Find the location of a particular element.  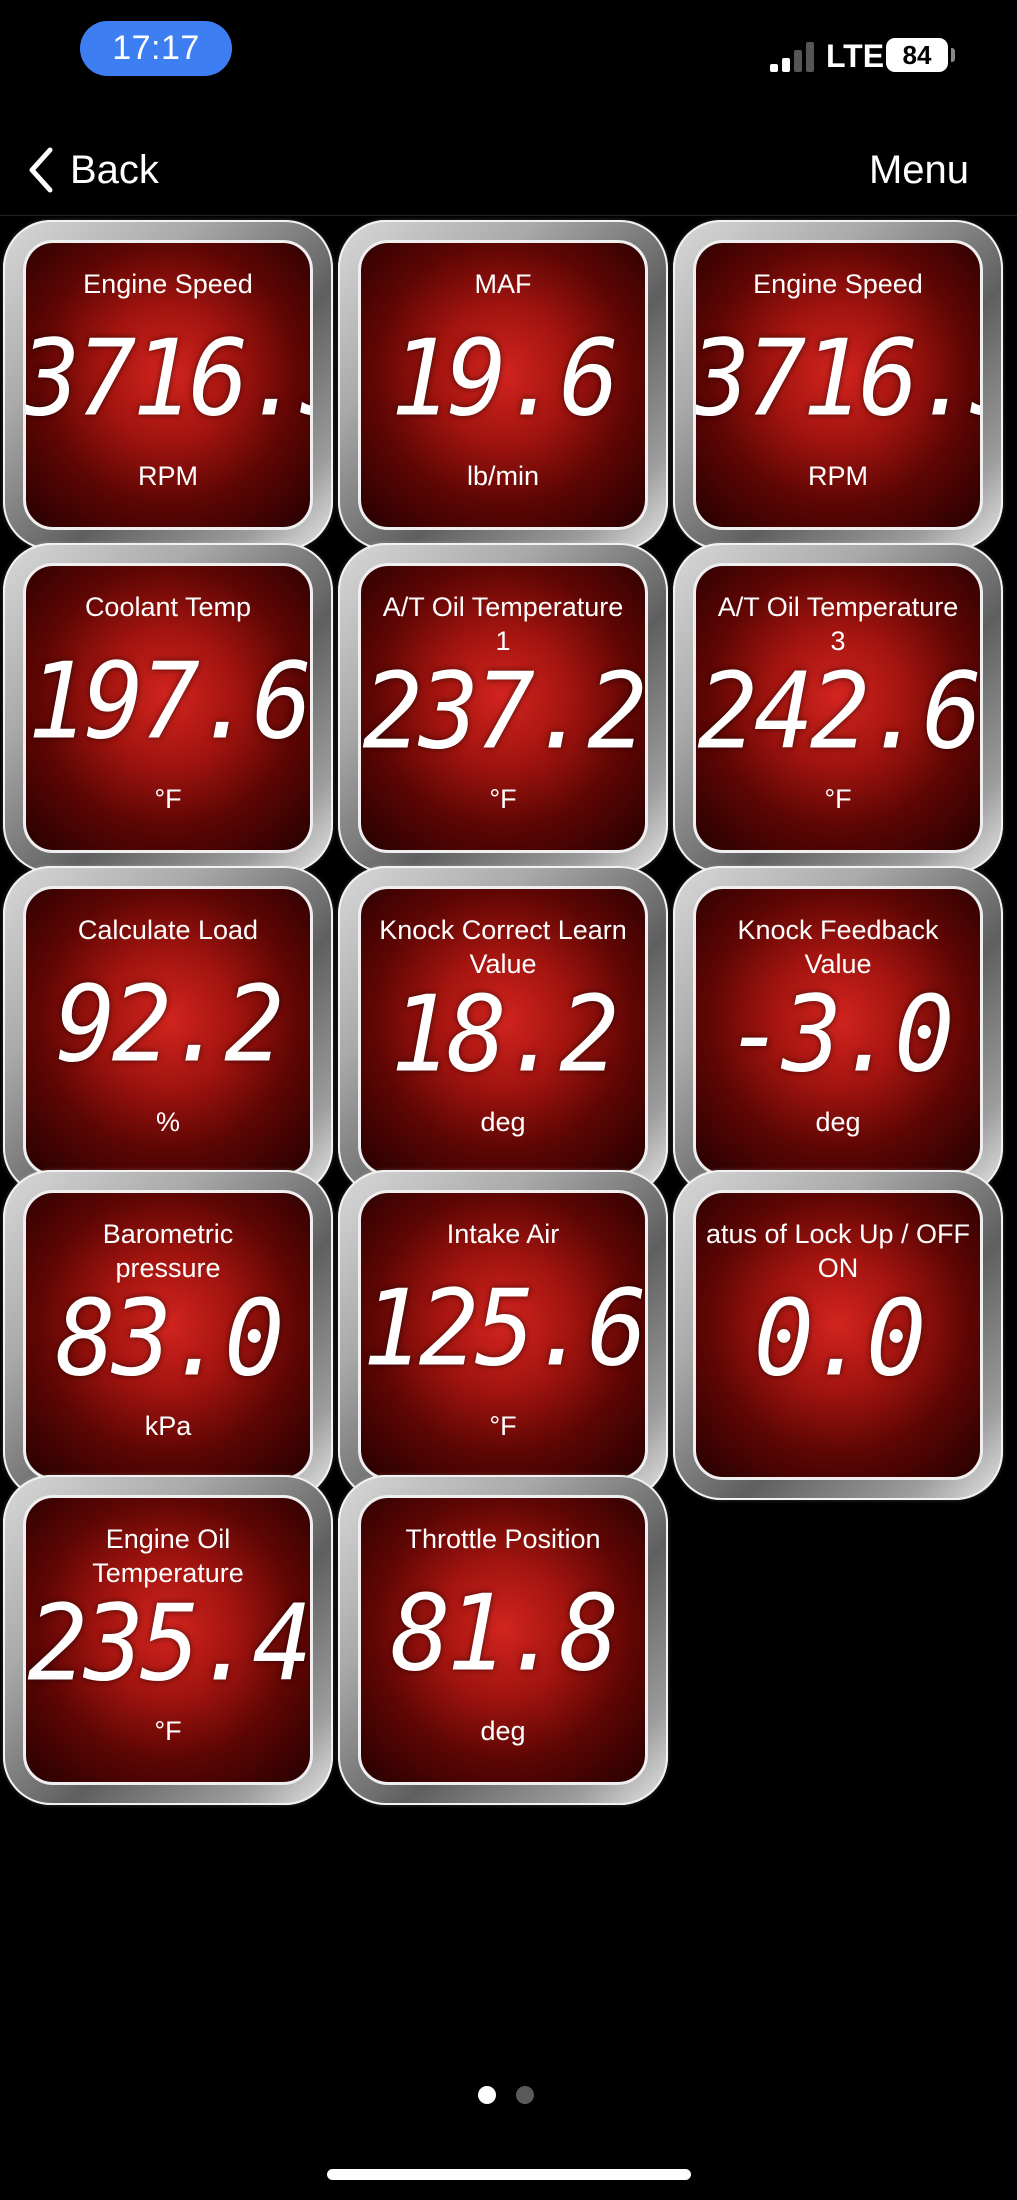

gauge-value: 83.0 is located at coordinates (170, 1338).